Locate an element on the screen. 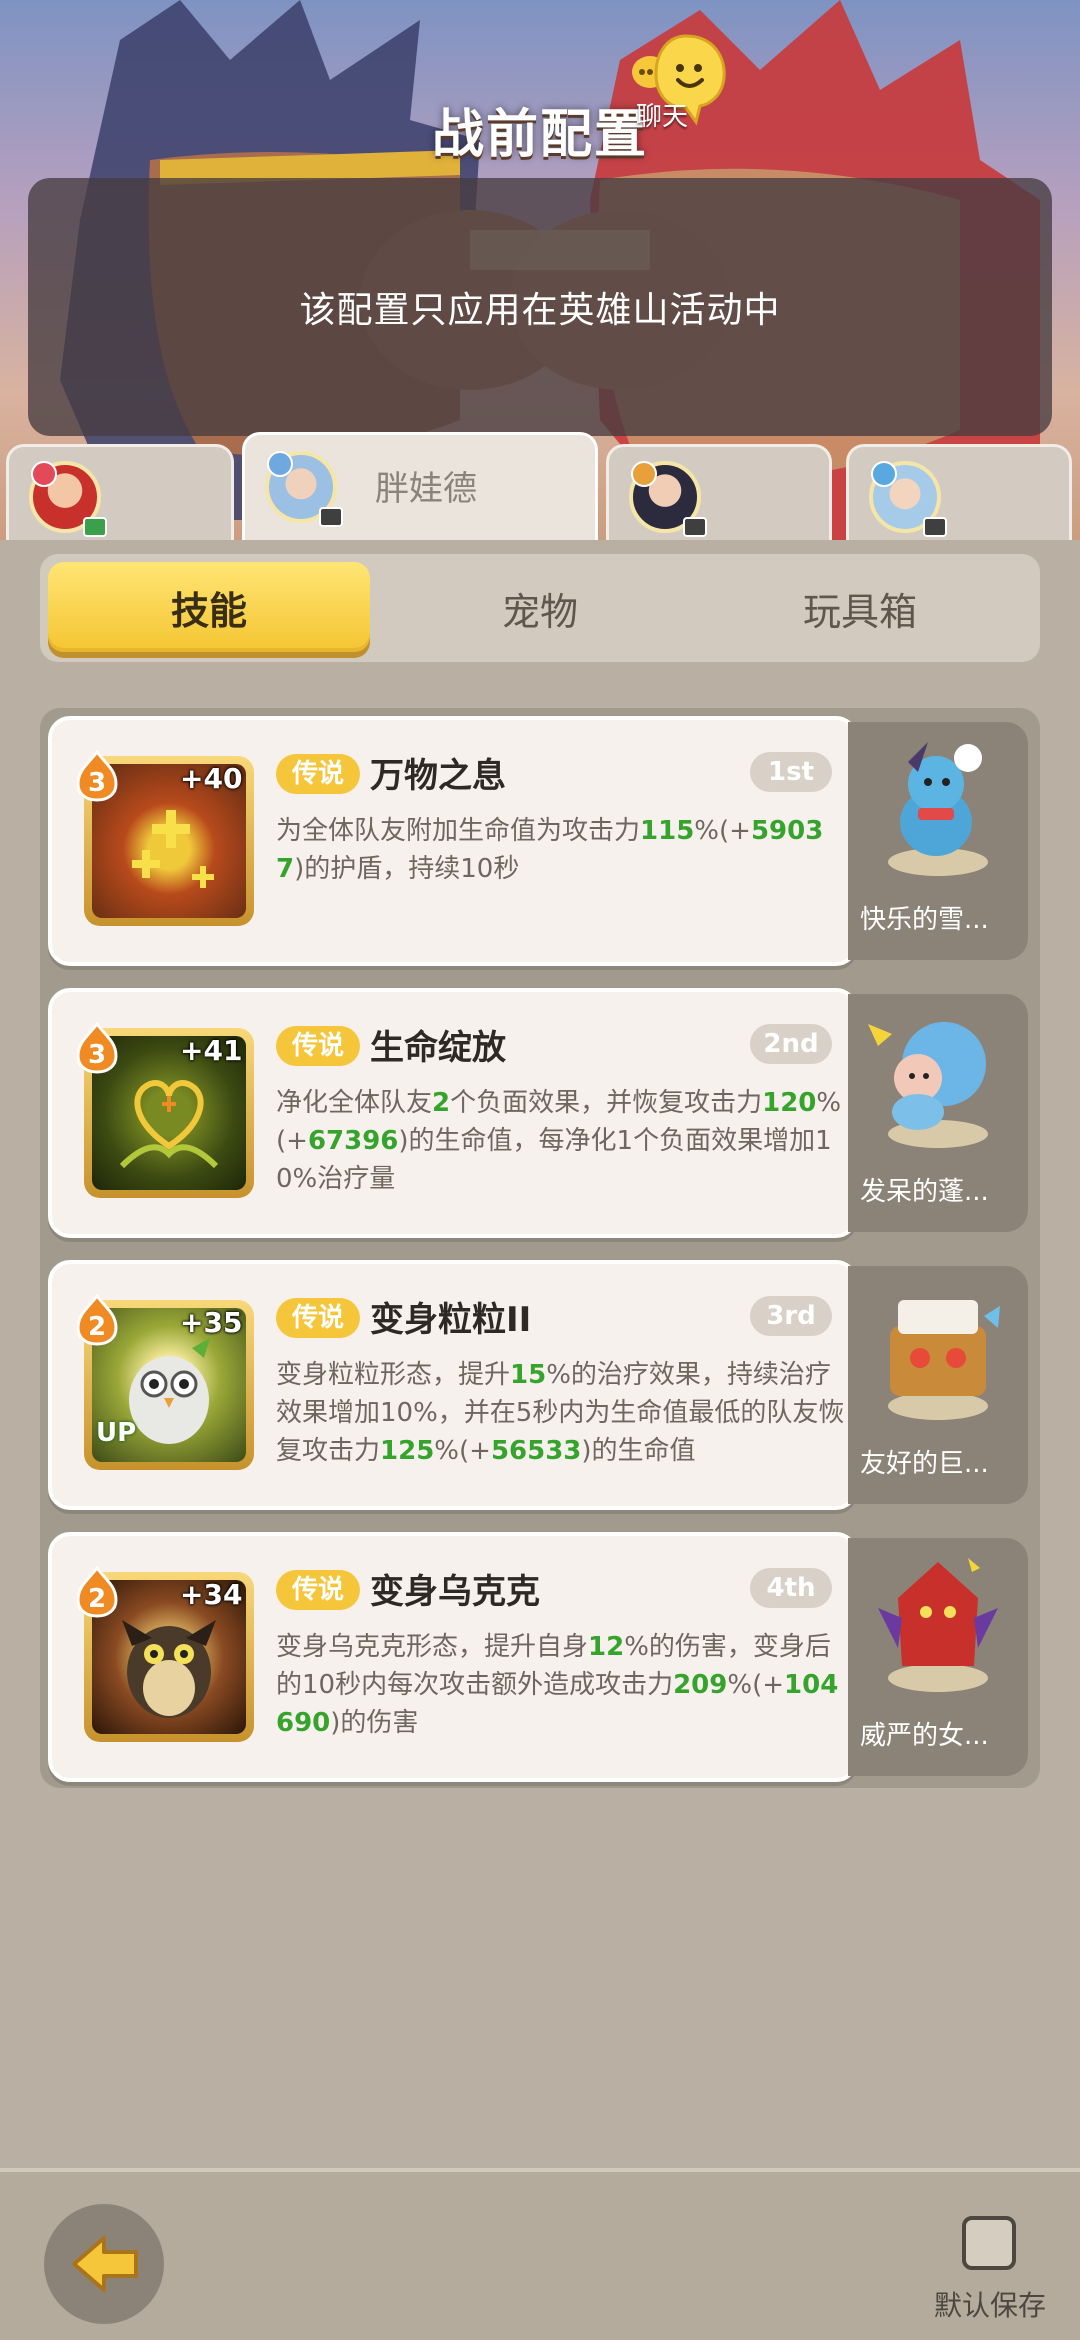 The width and height of the screenshot is (1080, 2340). hero-tab-2: 胖娃德 is located at coordinates (420, 487).